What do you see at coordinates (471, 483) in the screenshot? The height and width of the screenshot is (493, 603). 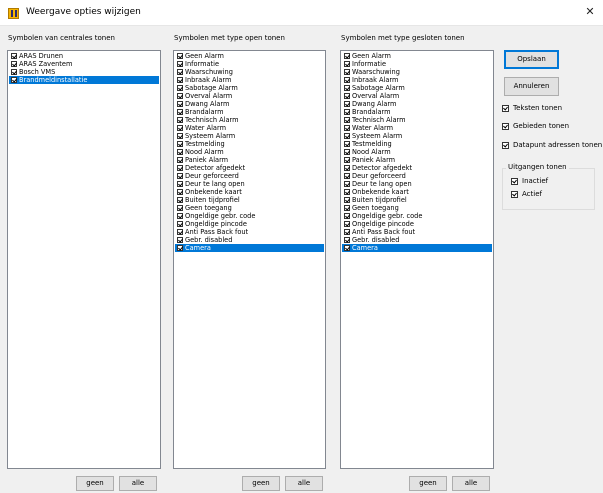 I see `closed-type-all-button: alle` at bounding box center [471, 483].